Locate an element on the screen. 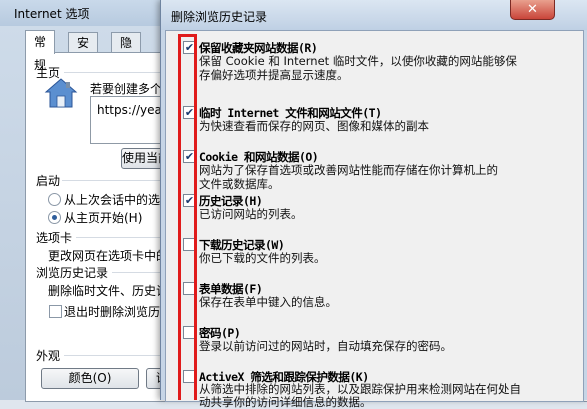 Image resolution: width=587 pixels, height=409 pixels. tab-privacy: 隐私 is located at coordinates (126, 51).